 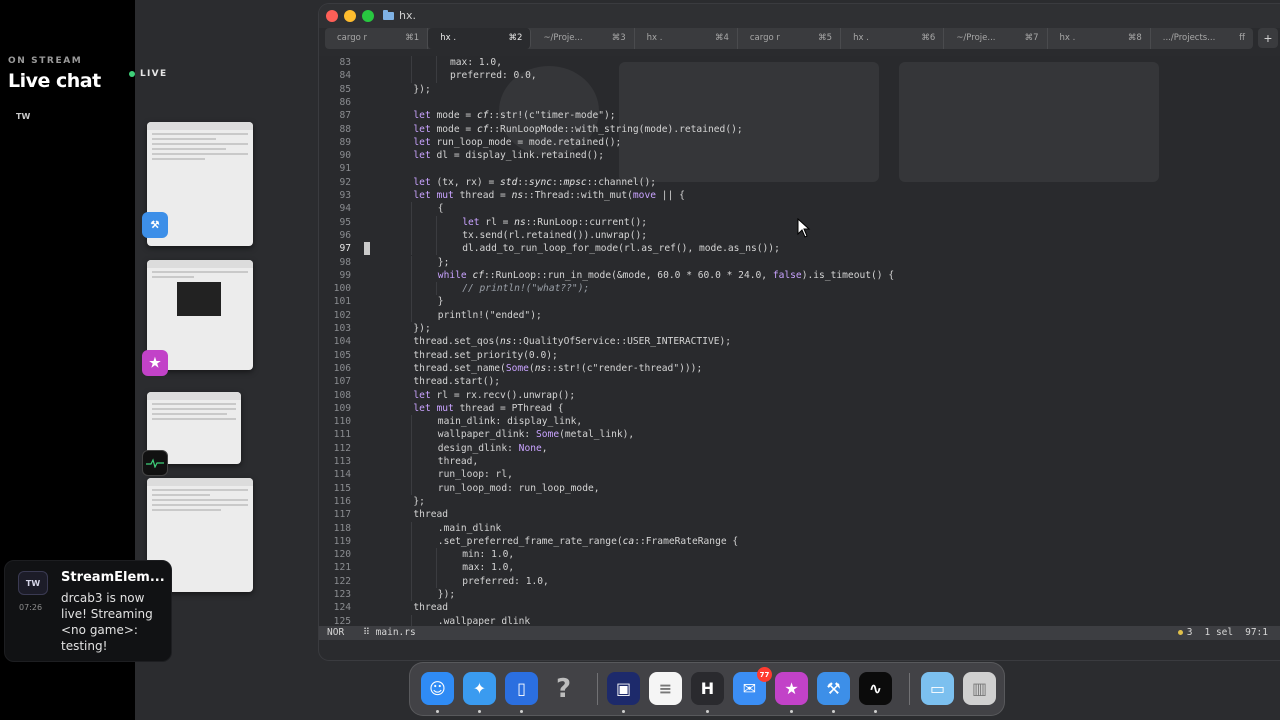 What do you see at coordinates (789, 462) in the screenshot?
I see `code-line: 113 thread,` at bounding box center [789, 462].